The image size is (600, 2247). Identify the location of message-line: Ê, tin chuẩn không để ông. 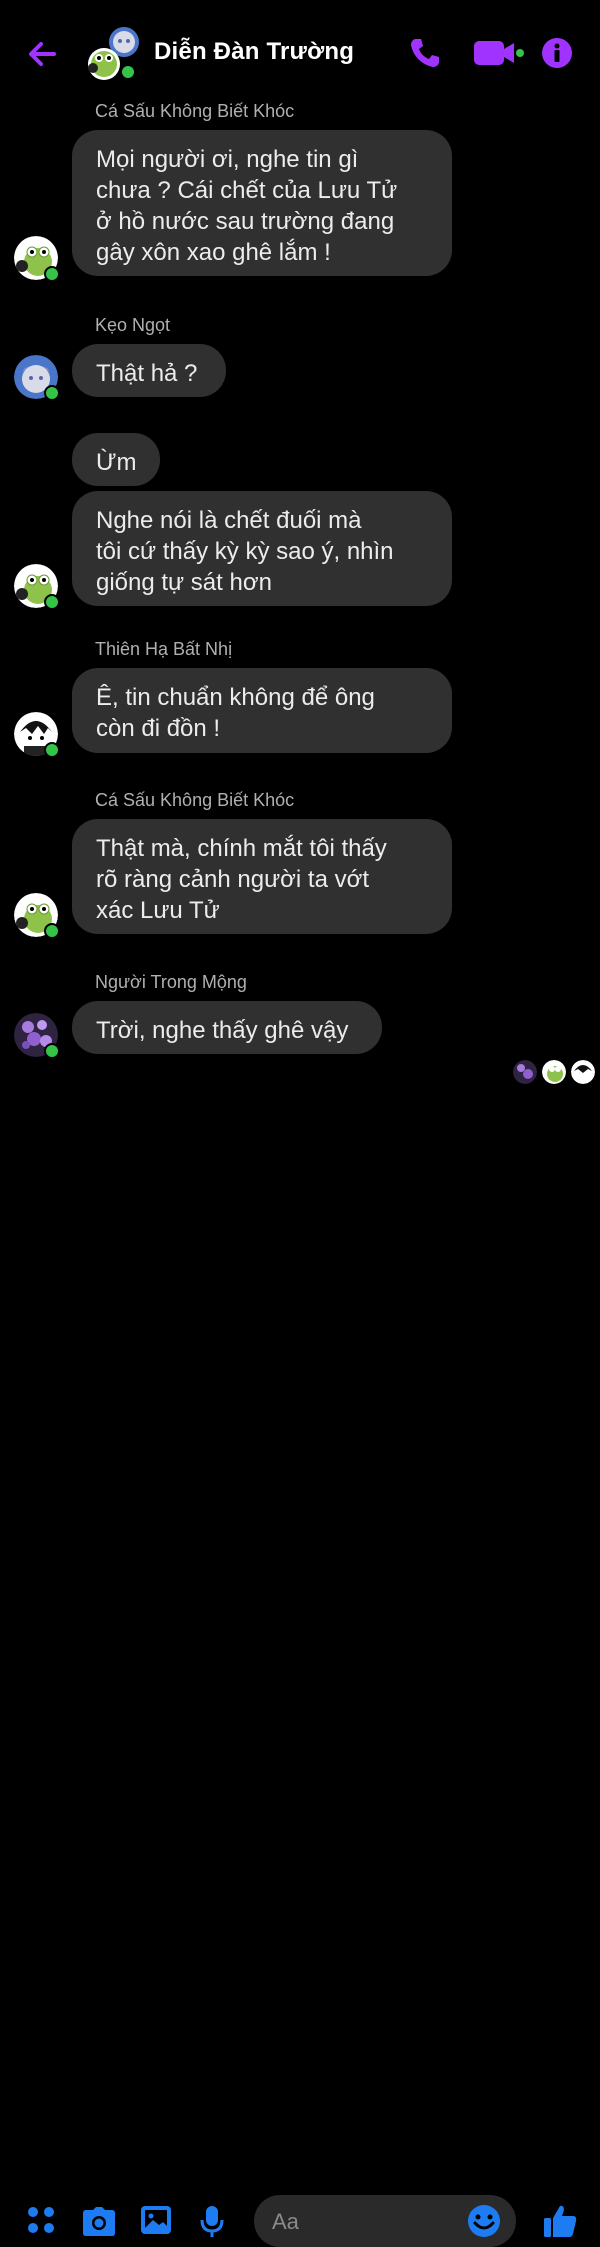
(235, 697).